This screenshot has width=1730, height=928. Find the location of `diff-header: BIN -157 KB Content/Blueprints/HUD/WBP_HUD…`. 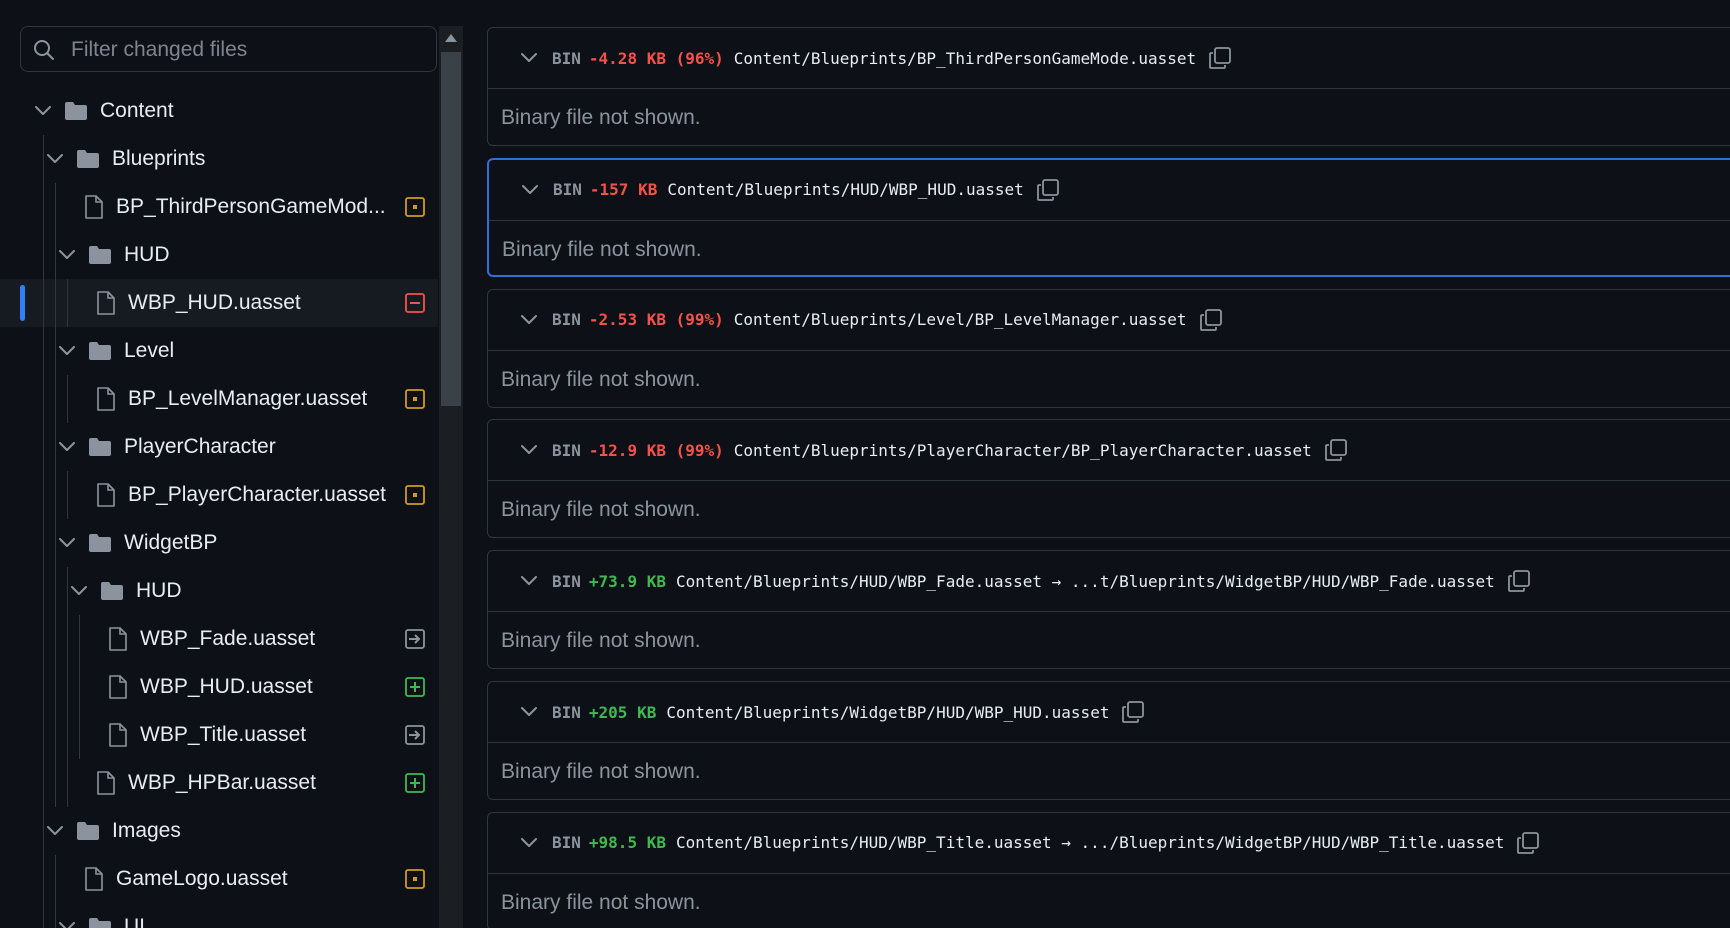

diff-header: BIN -157 KB Content/Blueprints/HUD/WBP_HUD… is located at coordinates (1109, 190).